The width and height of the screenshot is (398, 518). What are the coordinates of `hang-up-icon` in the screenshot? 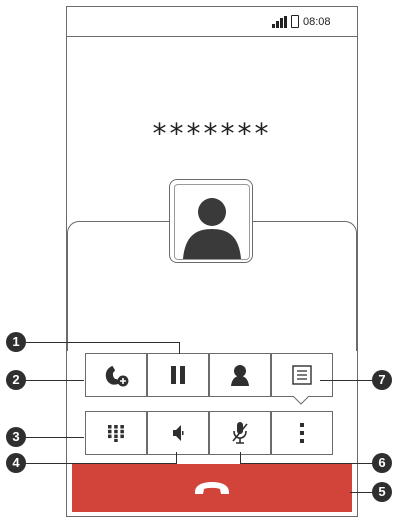 It's located at (212, 488).